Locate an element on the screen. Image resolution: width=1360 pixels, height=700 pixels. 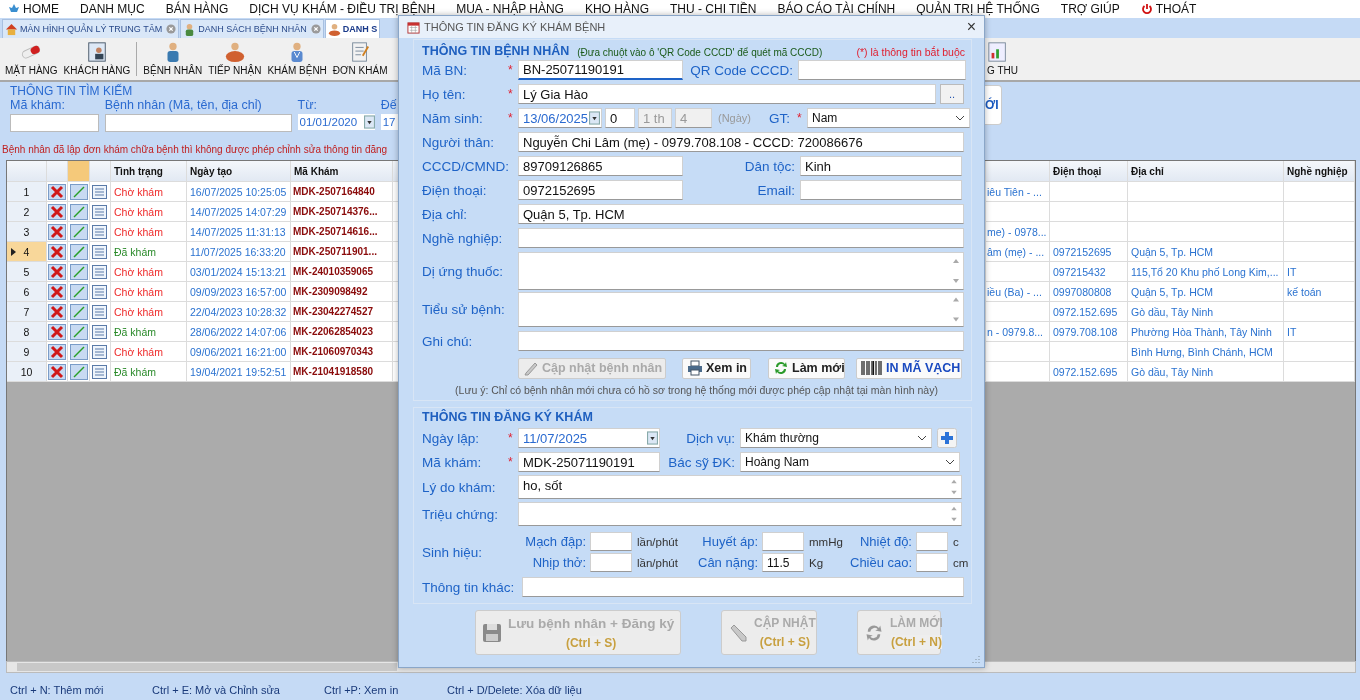
tab: MÀN HÌNH QUẢN LÝ TRUNG TÂM is located at coordinates (91, 28).